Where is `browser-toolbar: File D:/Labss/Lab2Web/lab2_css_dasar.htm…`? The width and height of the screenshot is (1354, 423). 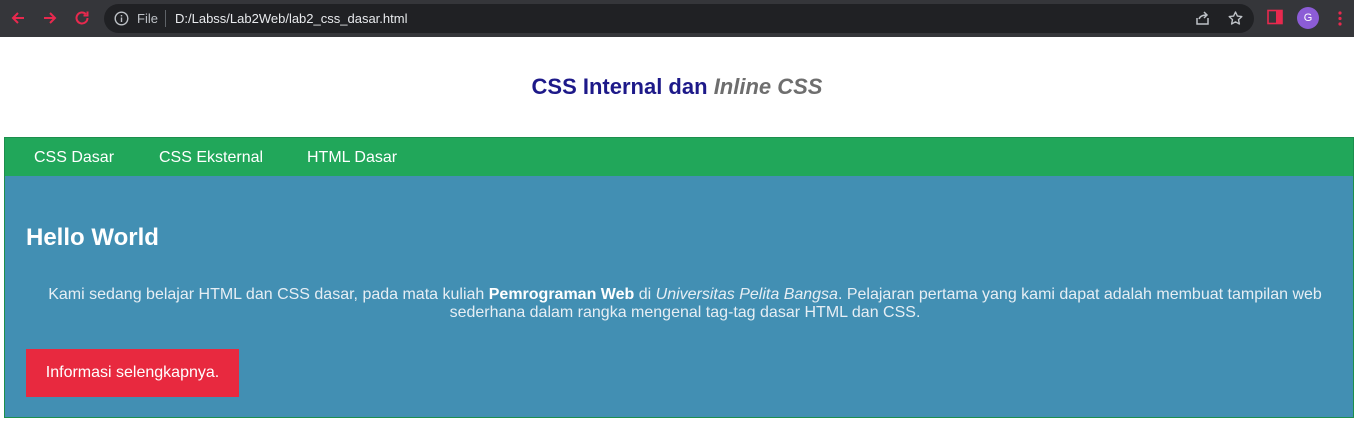
browser-toolbar: File D:/Labss/Lab2Web/lab2_css_dasar.htm… is located at coordinates (677, 18).